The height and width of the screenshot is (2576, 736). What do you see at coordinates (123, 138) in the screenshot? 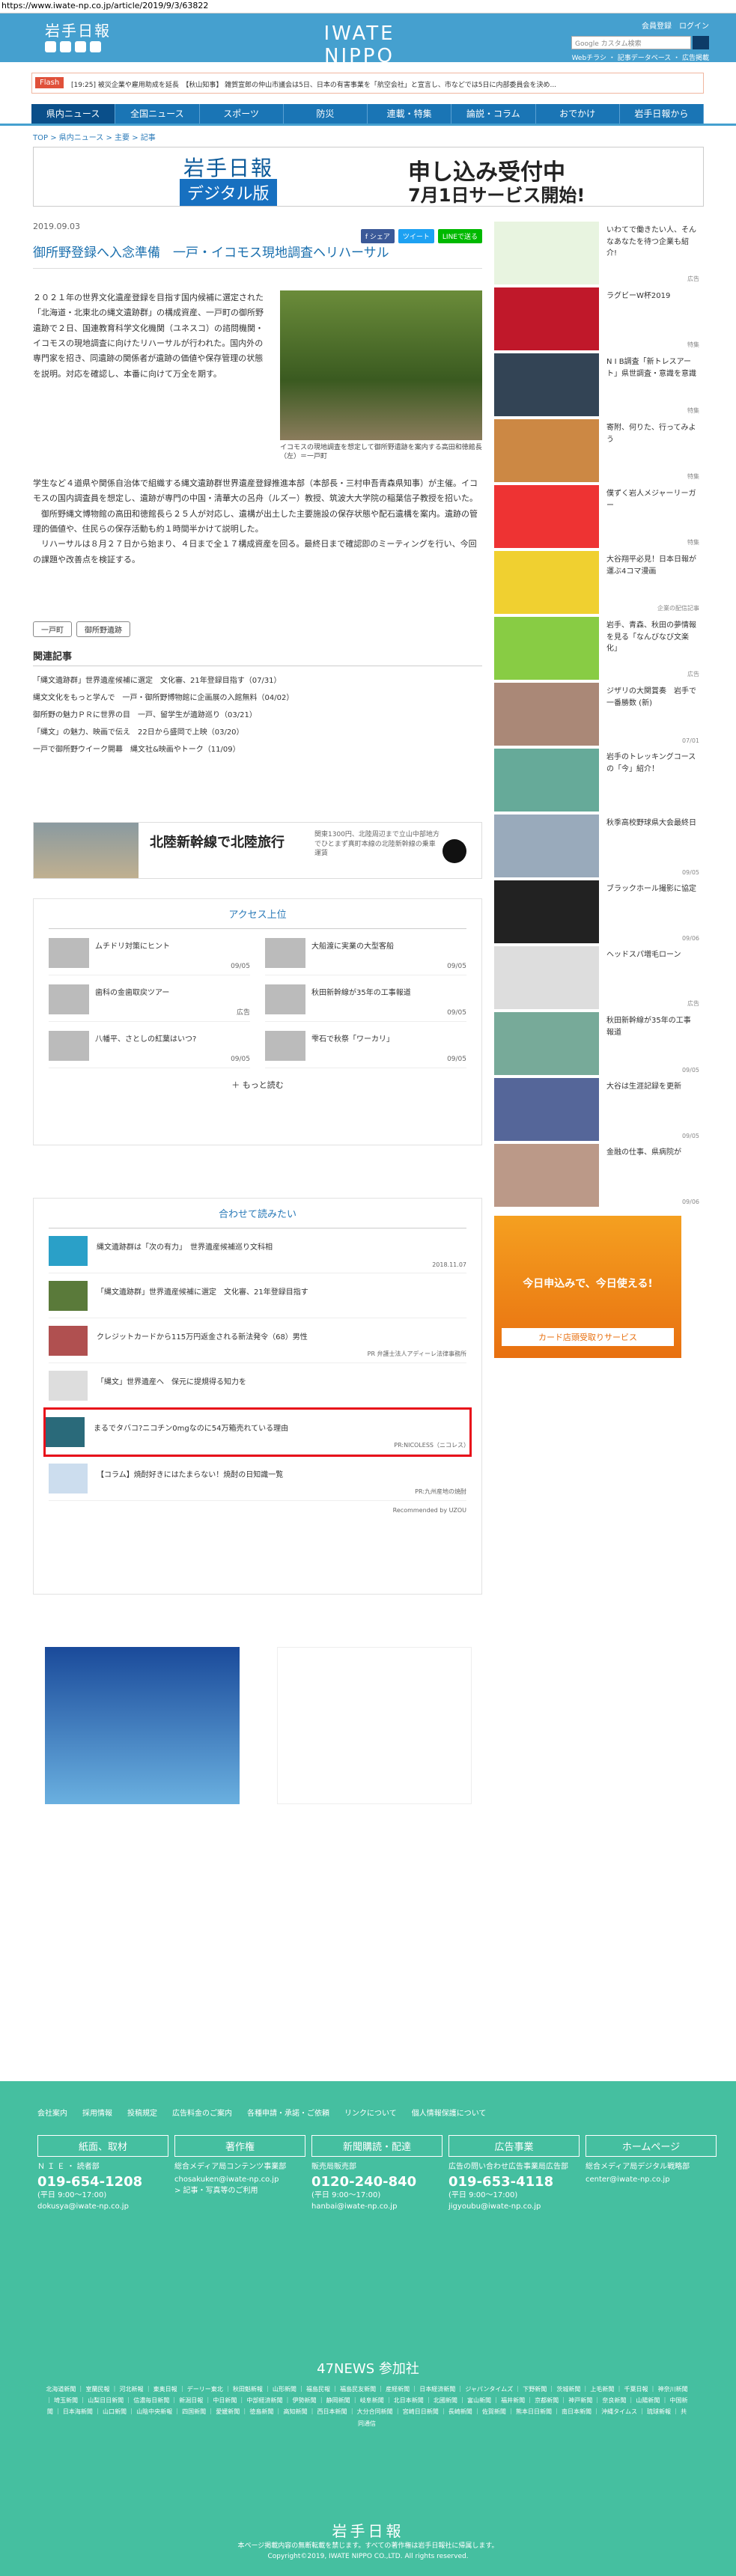
I see `crumb: 主要` at bounding box center [123, 138].